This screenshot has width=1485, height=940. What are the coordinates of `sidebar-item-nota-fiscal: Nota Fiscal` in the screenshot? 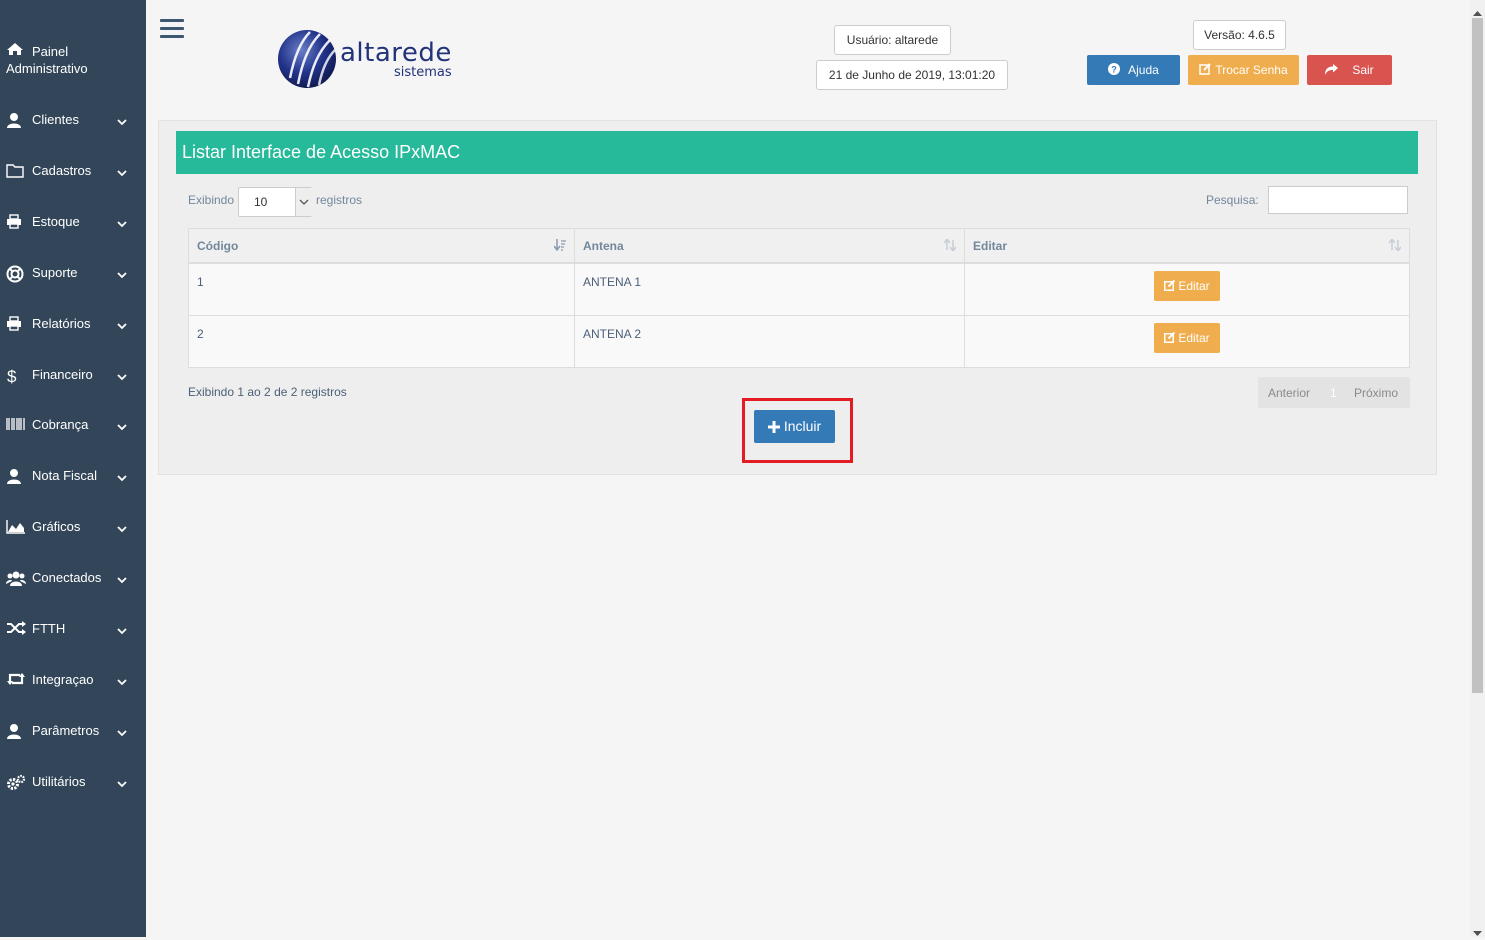 It's located at (73, 476).